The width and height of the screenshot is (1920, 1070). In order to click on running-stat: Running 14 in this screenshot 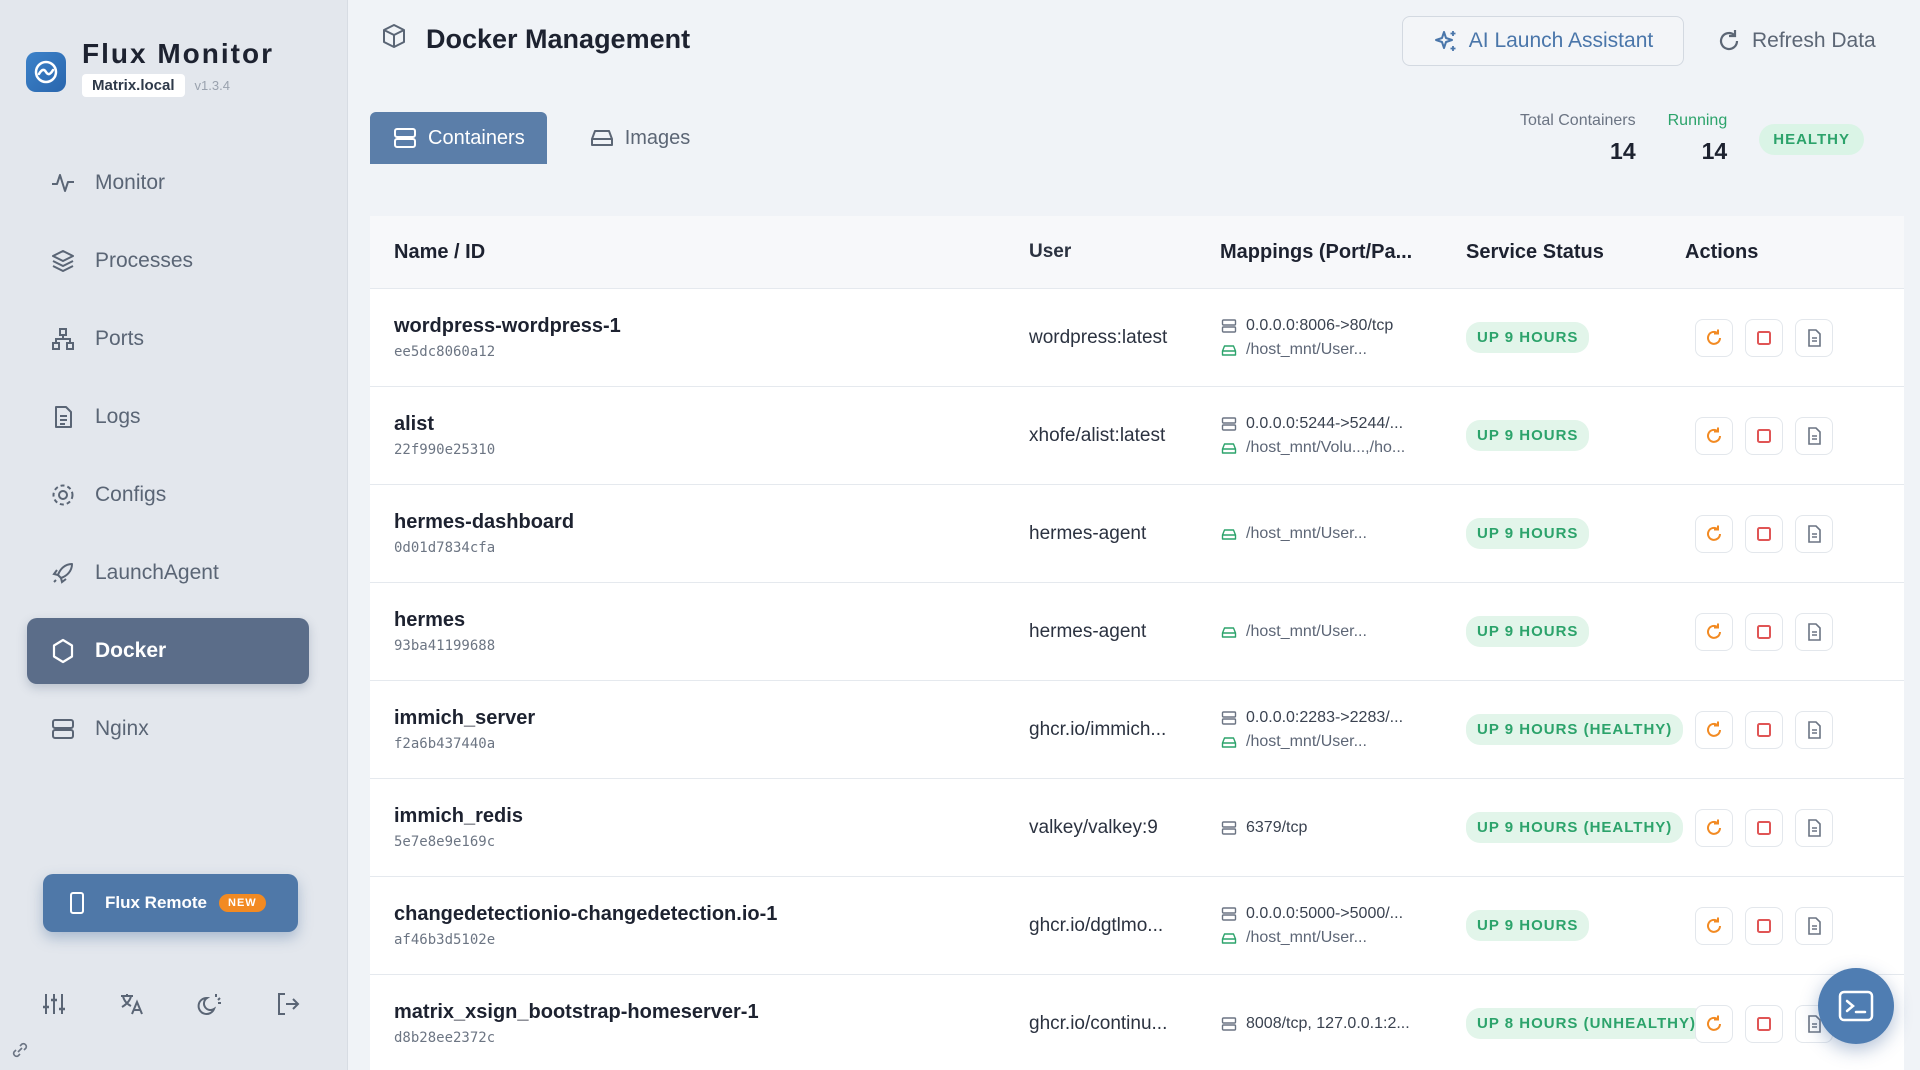, I will do `click(1698, 138)`.